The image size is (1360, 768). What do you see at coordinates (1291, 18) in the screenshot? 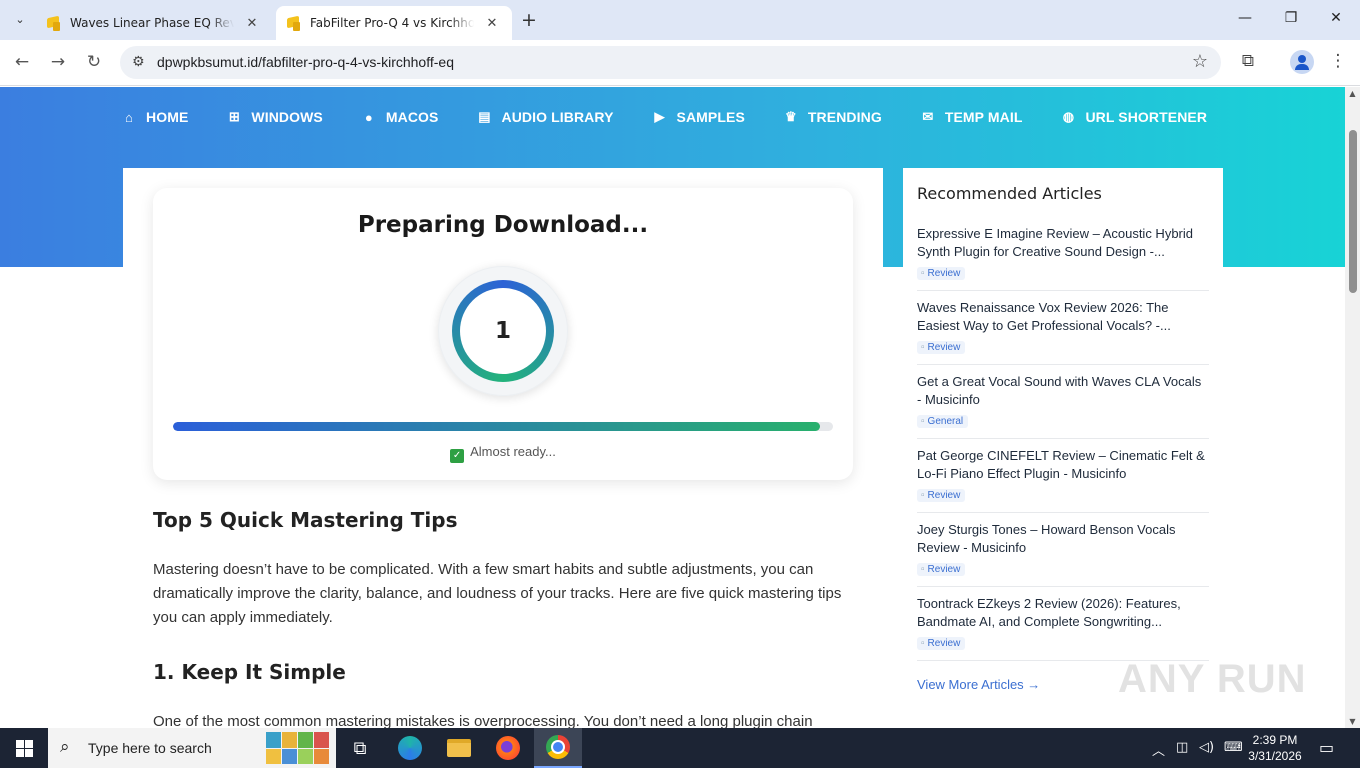
I see `restore-icon: ❐` at bounding box center [1291, 18].